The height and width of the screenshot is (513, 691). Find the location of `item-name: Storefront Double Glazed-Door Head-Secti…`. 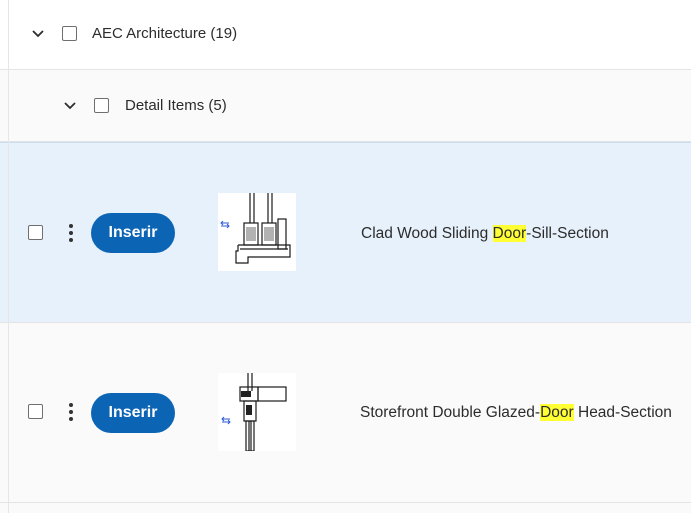

item-name: Storefront Double Glazed-Door Head-Secti… is located at coordinates (516, 412).